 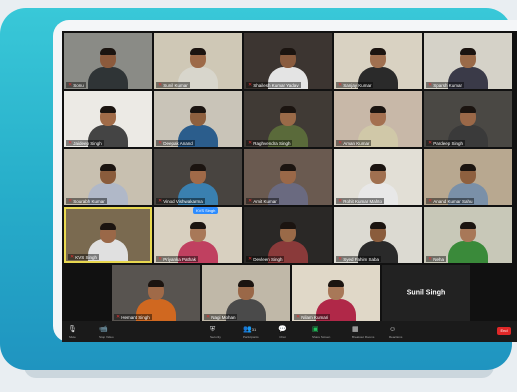 I want to click on participant-name-label: ✕ Sourabh Kumar, so click(x=86, y=201).